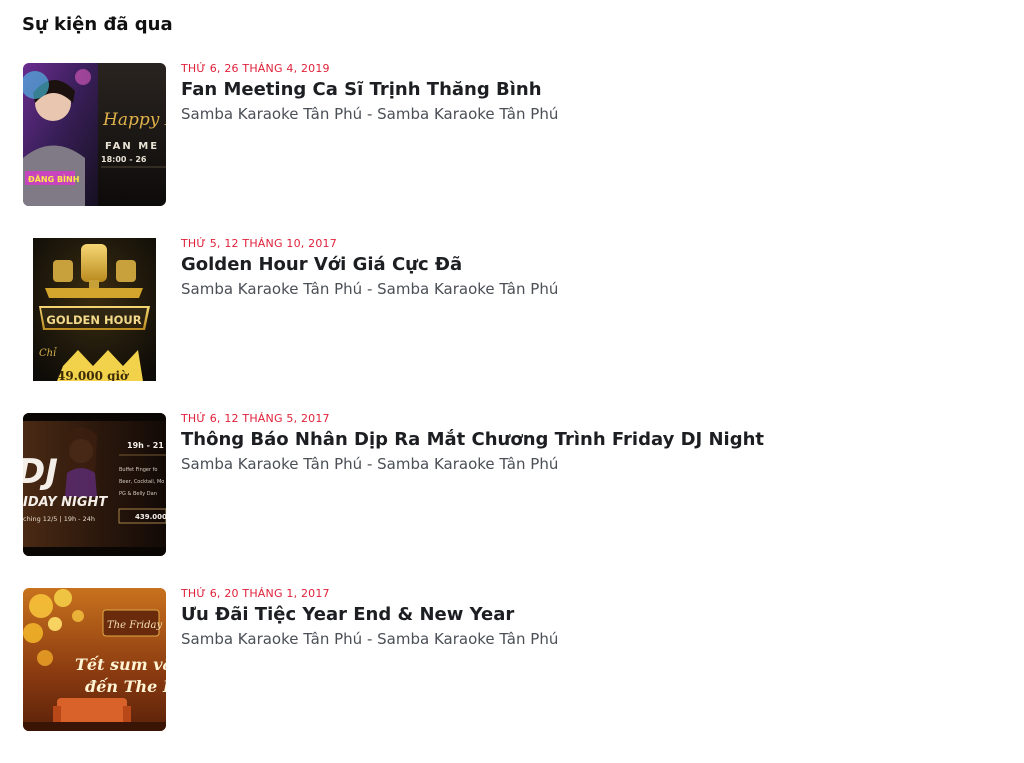  Describe the element at coordinates (145, 445) in the screenshot. I see `thumb-time-text: 19h - 21` at that location.